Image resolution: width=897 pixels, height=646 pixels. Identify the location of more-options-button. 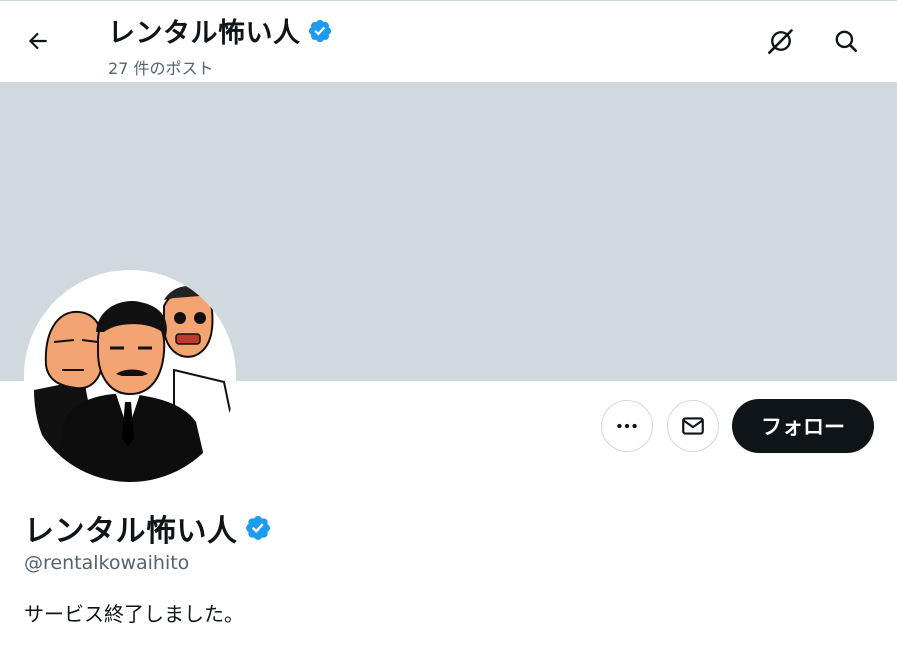
(627, 426).